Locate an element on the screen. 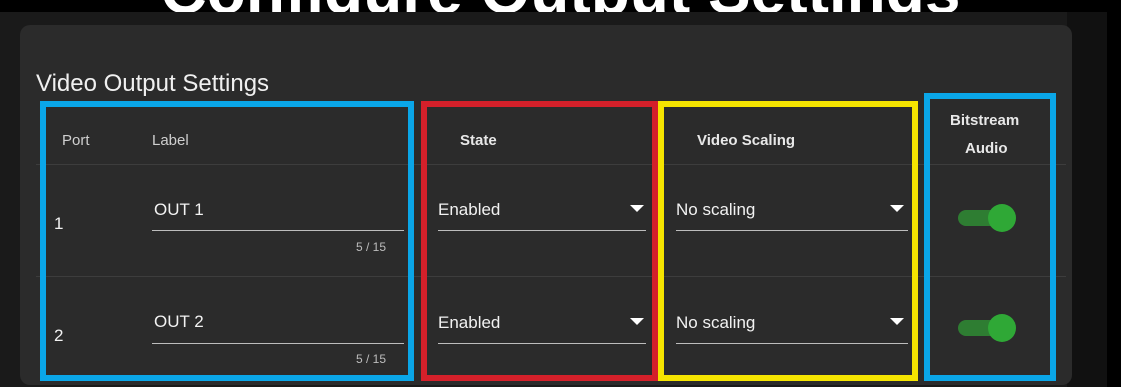 This screenshot has width=1121, height=387. scroll-area is located at coordinates (1087, 199).